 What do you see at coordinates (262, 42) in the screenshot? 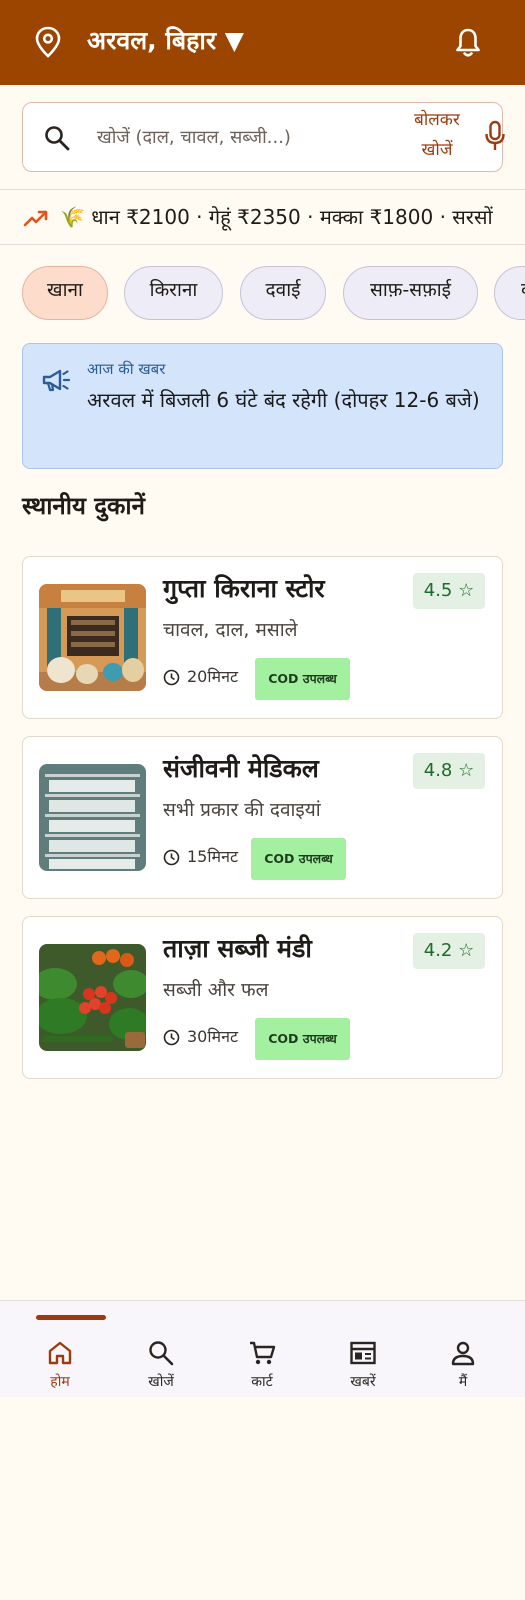
I see `top-app-bar: अरवल, बिहार ▼` at bounding box center [262, 42].